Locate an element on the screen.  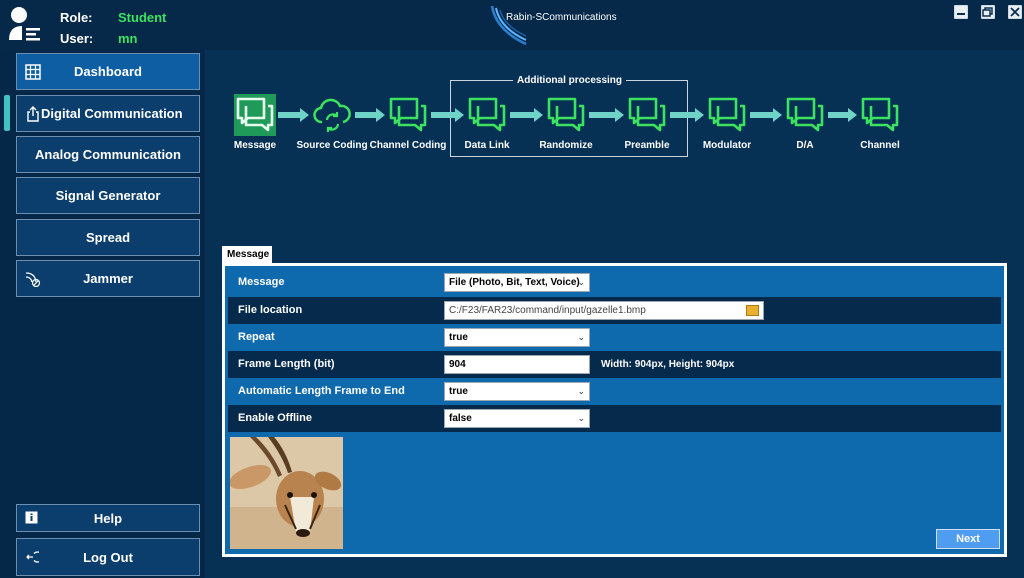
sidebar-item-label: Jammer is located at coordinates (108, 278).